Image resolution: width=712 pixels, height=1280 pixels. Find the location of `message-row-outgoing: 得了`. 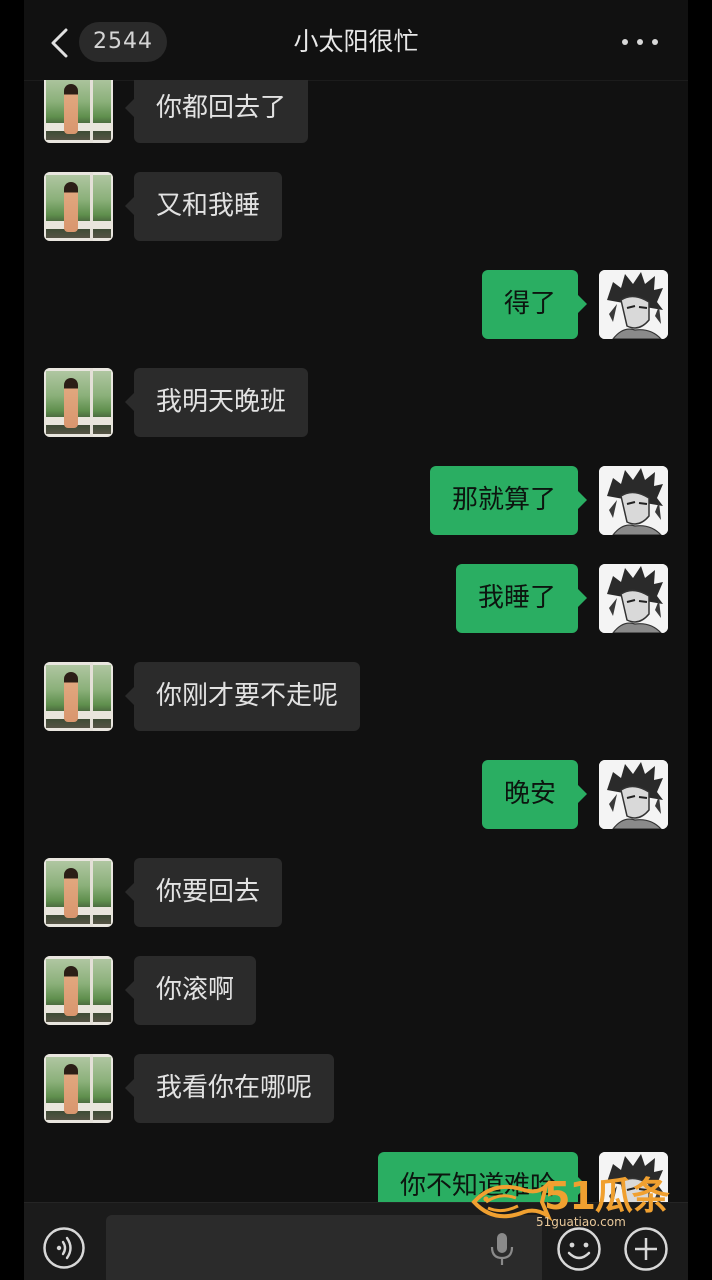

message-row-outgoing: 得了 is located at coordinates (356, 305).